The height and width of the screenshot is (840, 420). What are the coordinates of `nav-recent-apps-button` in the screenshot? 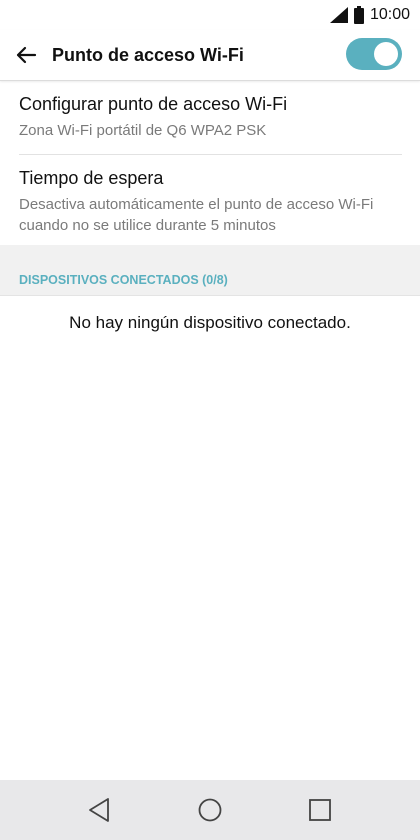 It's located at (320, 810).